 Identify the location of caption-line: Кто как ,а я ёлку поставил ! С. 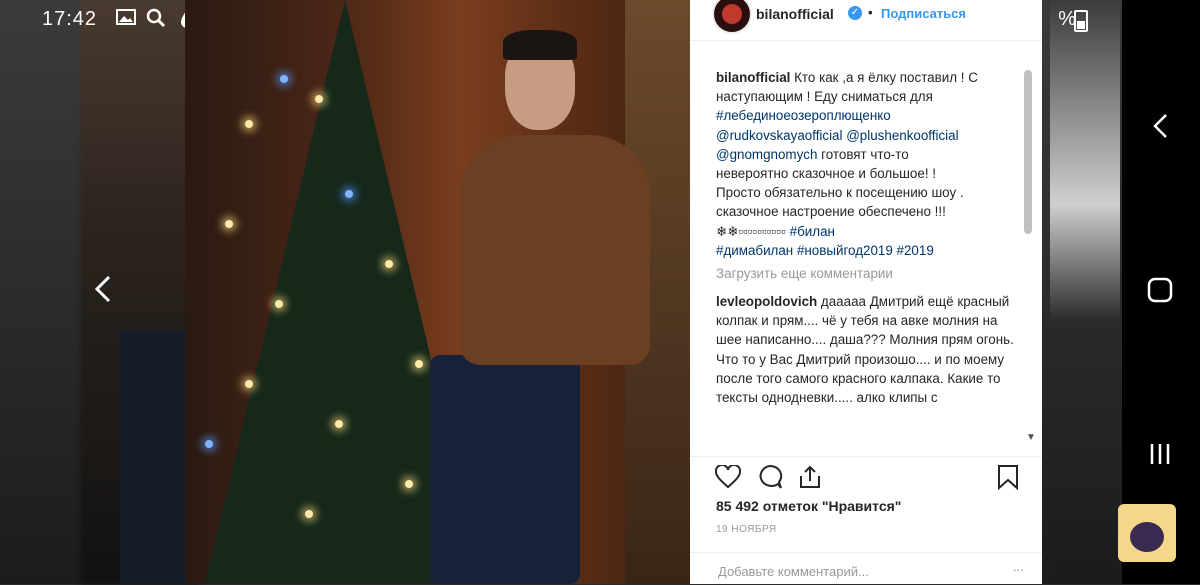
(884, 77).